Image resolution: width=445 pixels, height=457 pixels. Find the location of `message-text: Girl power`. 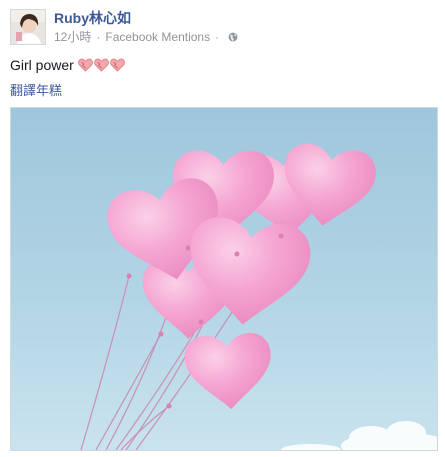

message-text: Girl power is located at coordinates (42, 65).